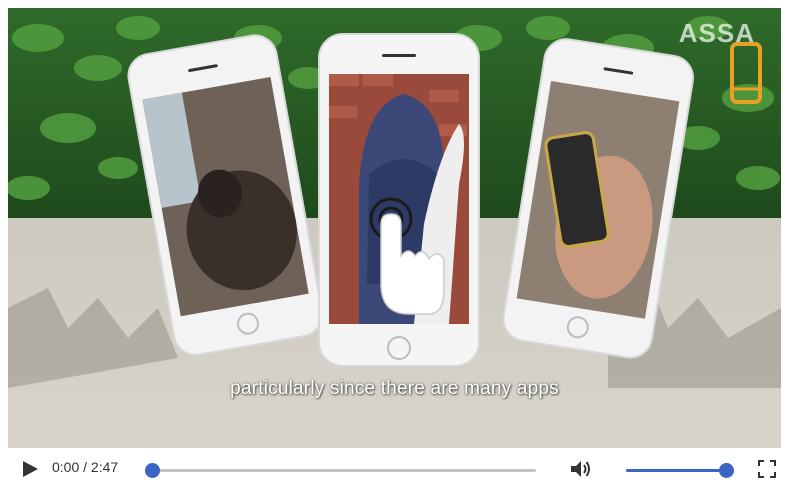 This screenshot has height=486, width=789. Describe the element at coordinates (104, 467) in the screenshot. I see `duration: 2:47` at that location.